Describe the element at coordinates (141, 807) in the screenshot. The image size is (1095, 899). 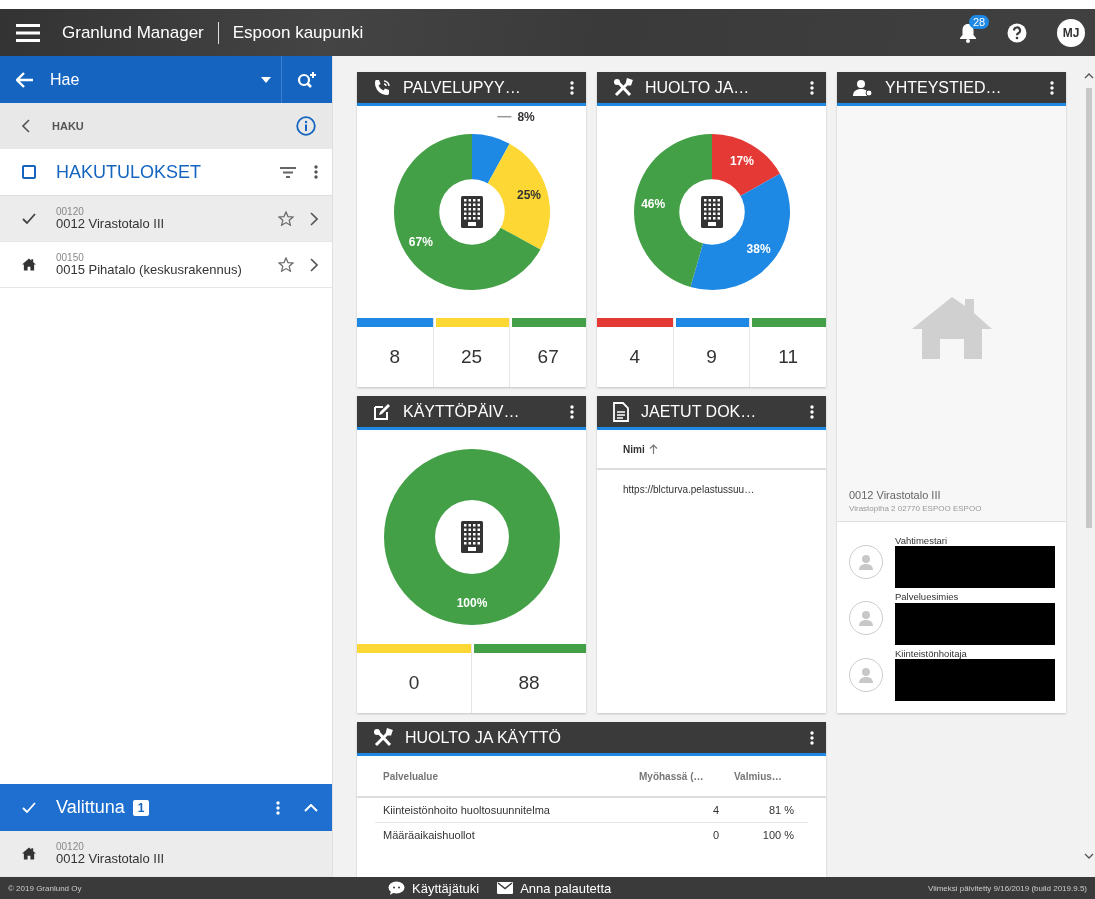
I see `selected-count-badge: 1` at that location.